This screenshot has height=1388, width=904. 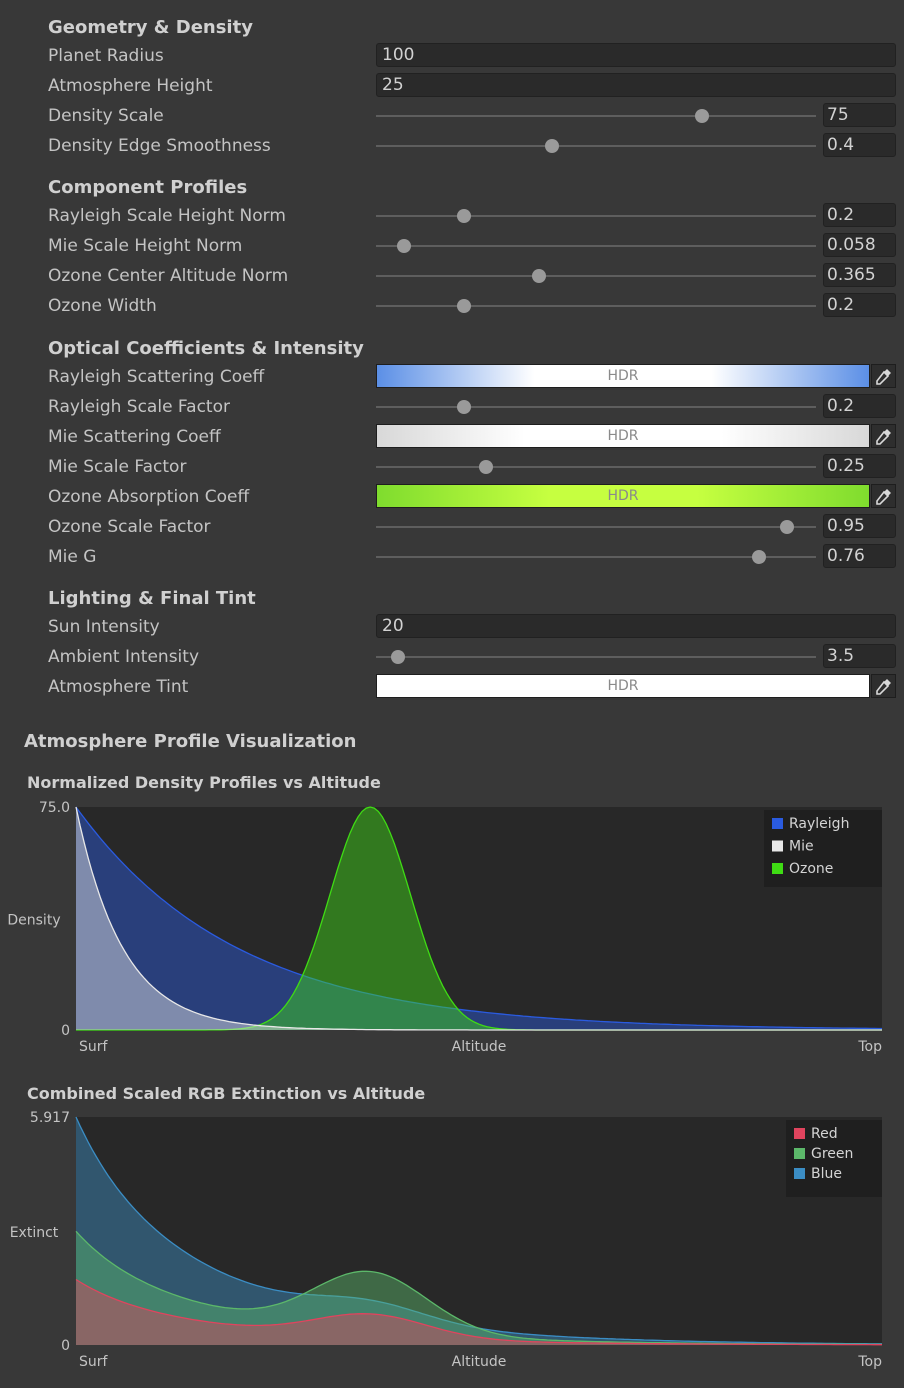 What do you see at coordinates (464, 216) in the screenshot?
I see `rayleigh-scale-height-slider-handle` at bounding box center [464, 216].